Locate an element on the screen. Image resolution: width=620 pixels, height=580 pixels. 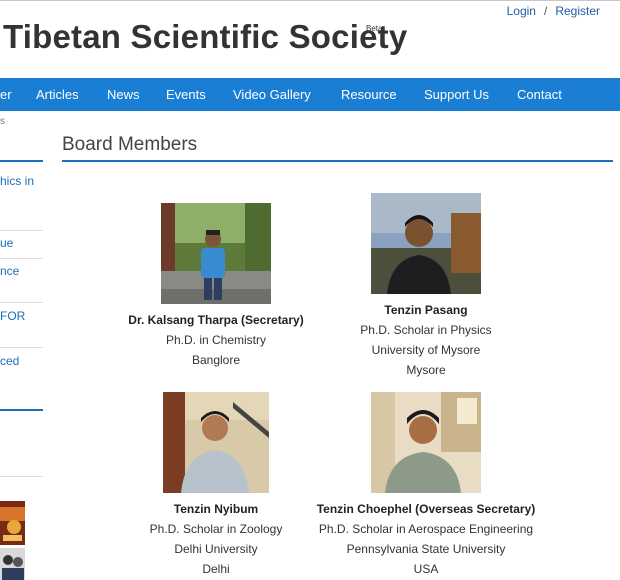
member-degree: Ph.D. Scholar in Zoology is located at coordinates (216, 529).